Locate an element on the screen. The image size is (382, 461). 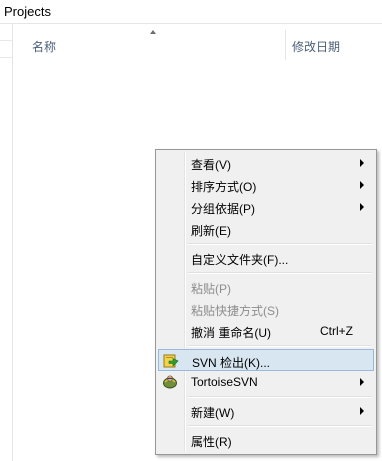
tortoisesvn-icon is located at coordinates (170, 382).